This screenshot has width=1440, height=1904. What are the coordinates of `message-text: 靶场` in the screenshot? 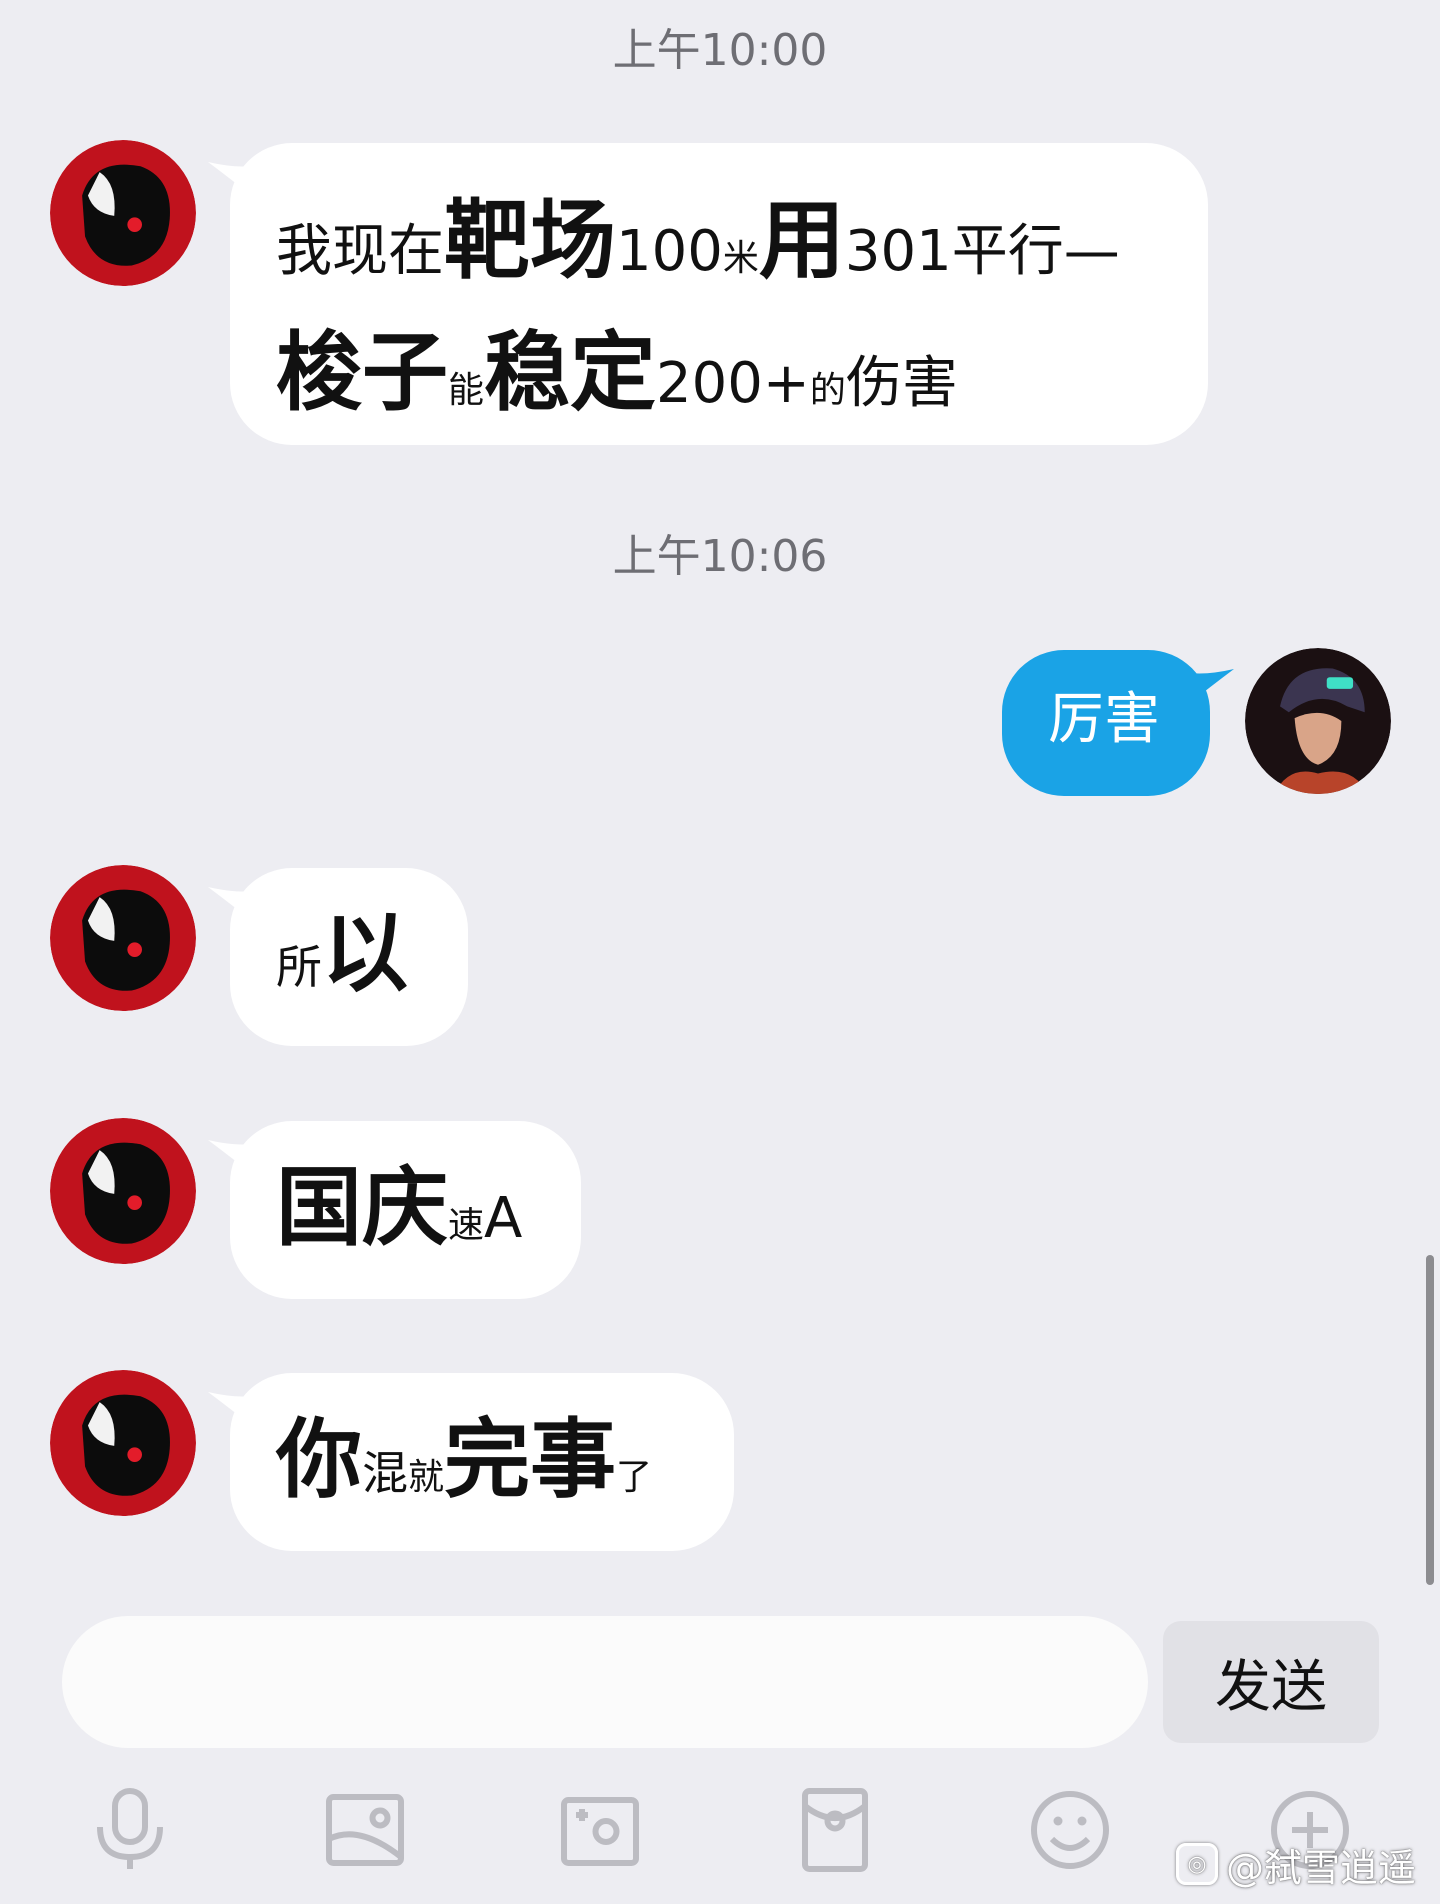 It's located at (530, 241).